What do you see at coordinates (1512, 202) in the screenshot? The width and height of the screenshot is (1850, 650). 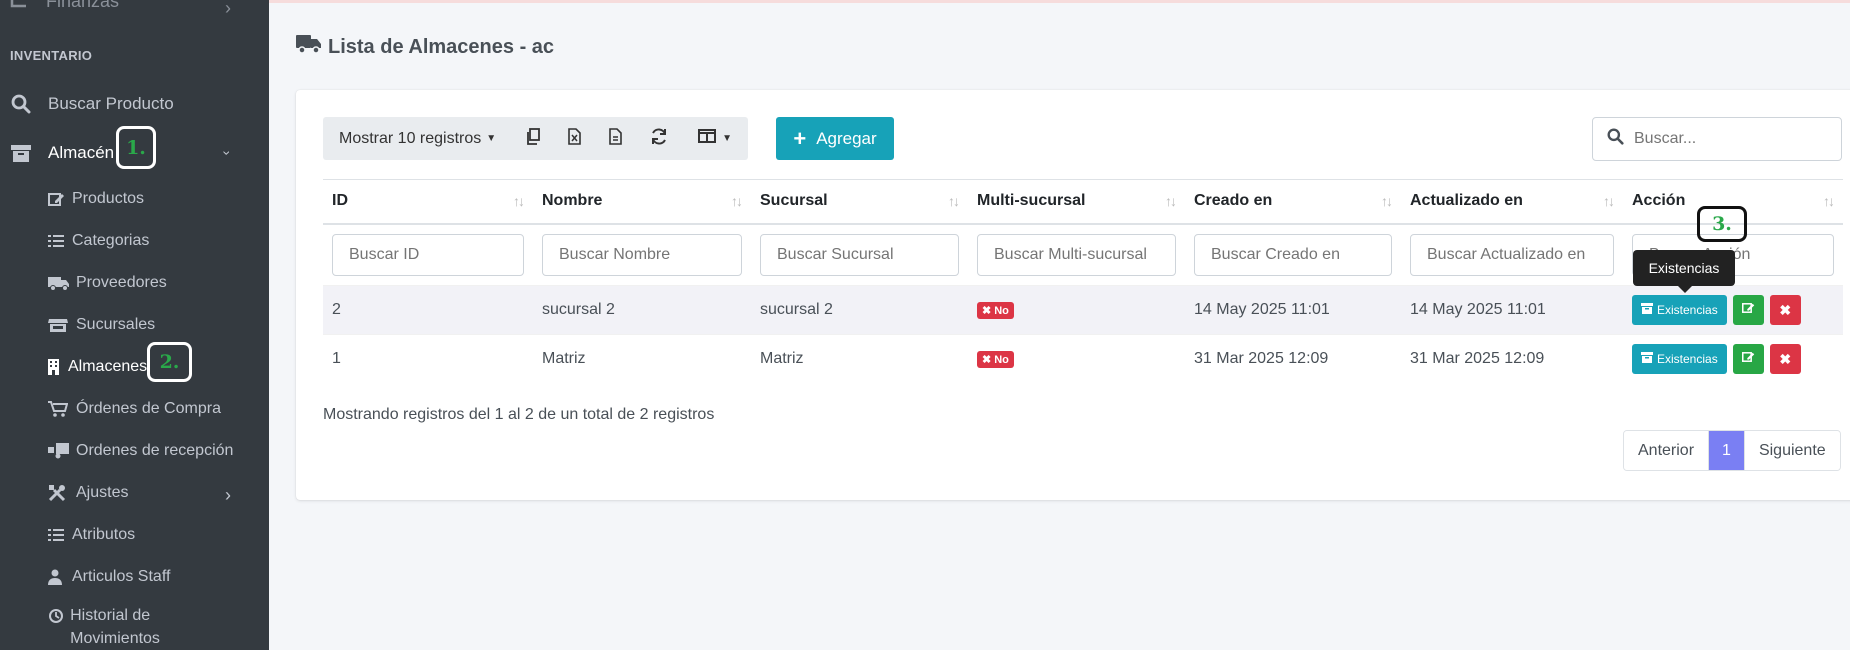 I see `column-header-actualizado: Actualizado en ↑↓` at bounding box center [1512, 202].